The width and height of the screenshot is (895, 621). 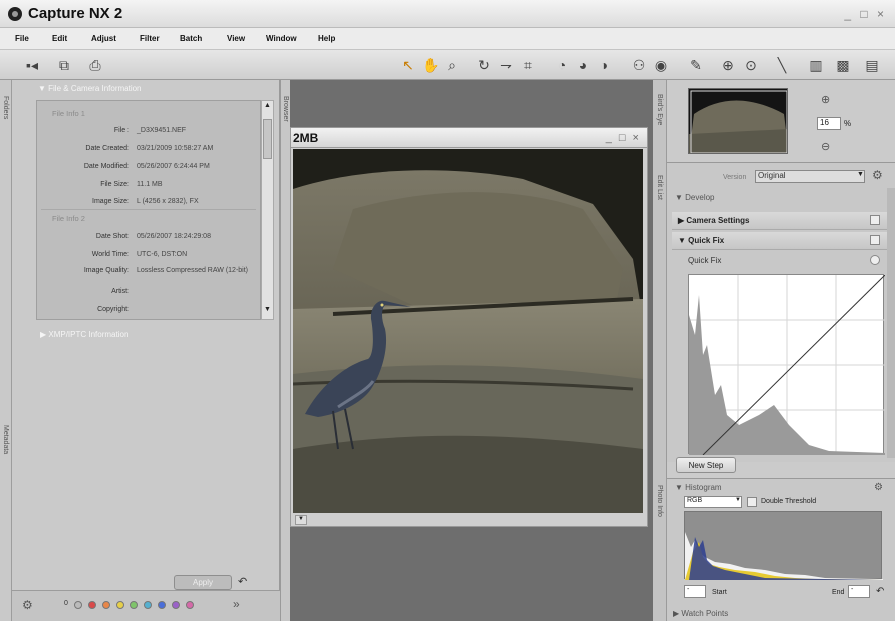 What do you see at coordinates (32, 65) in the screenshot?
I see `workspace-icon: ▪◂` at bounding box center [32, 65].